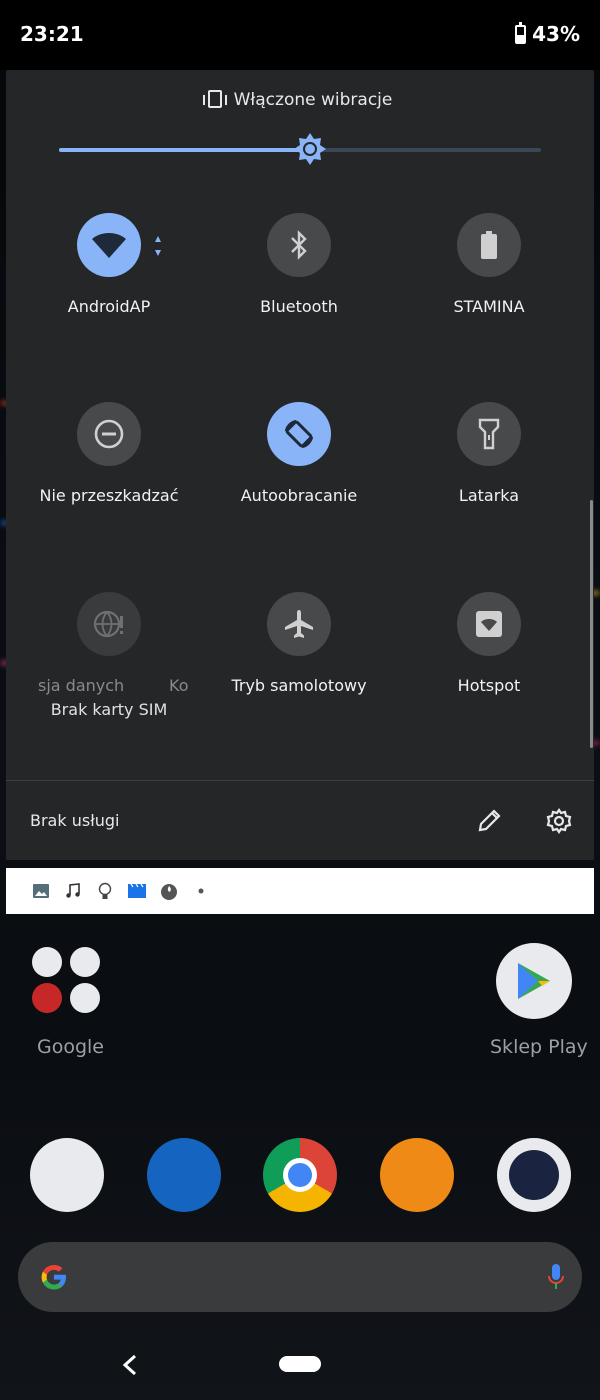  I want to click on tile-label: Tryb samolotowy, so click(299, 685).